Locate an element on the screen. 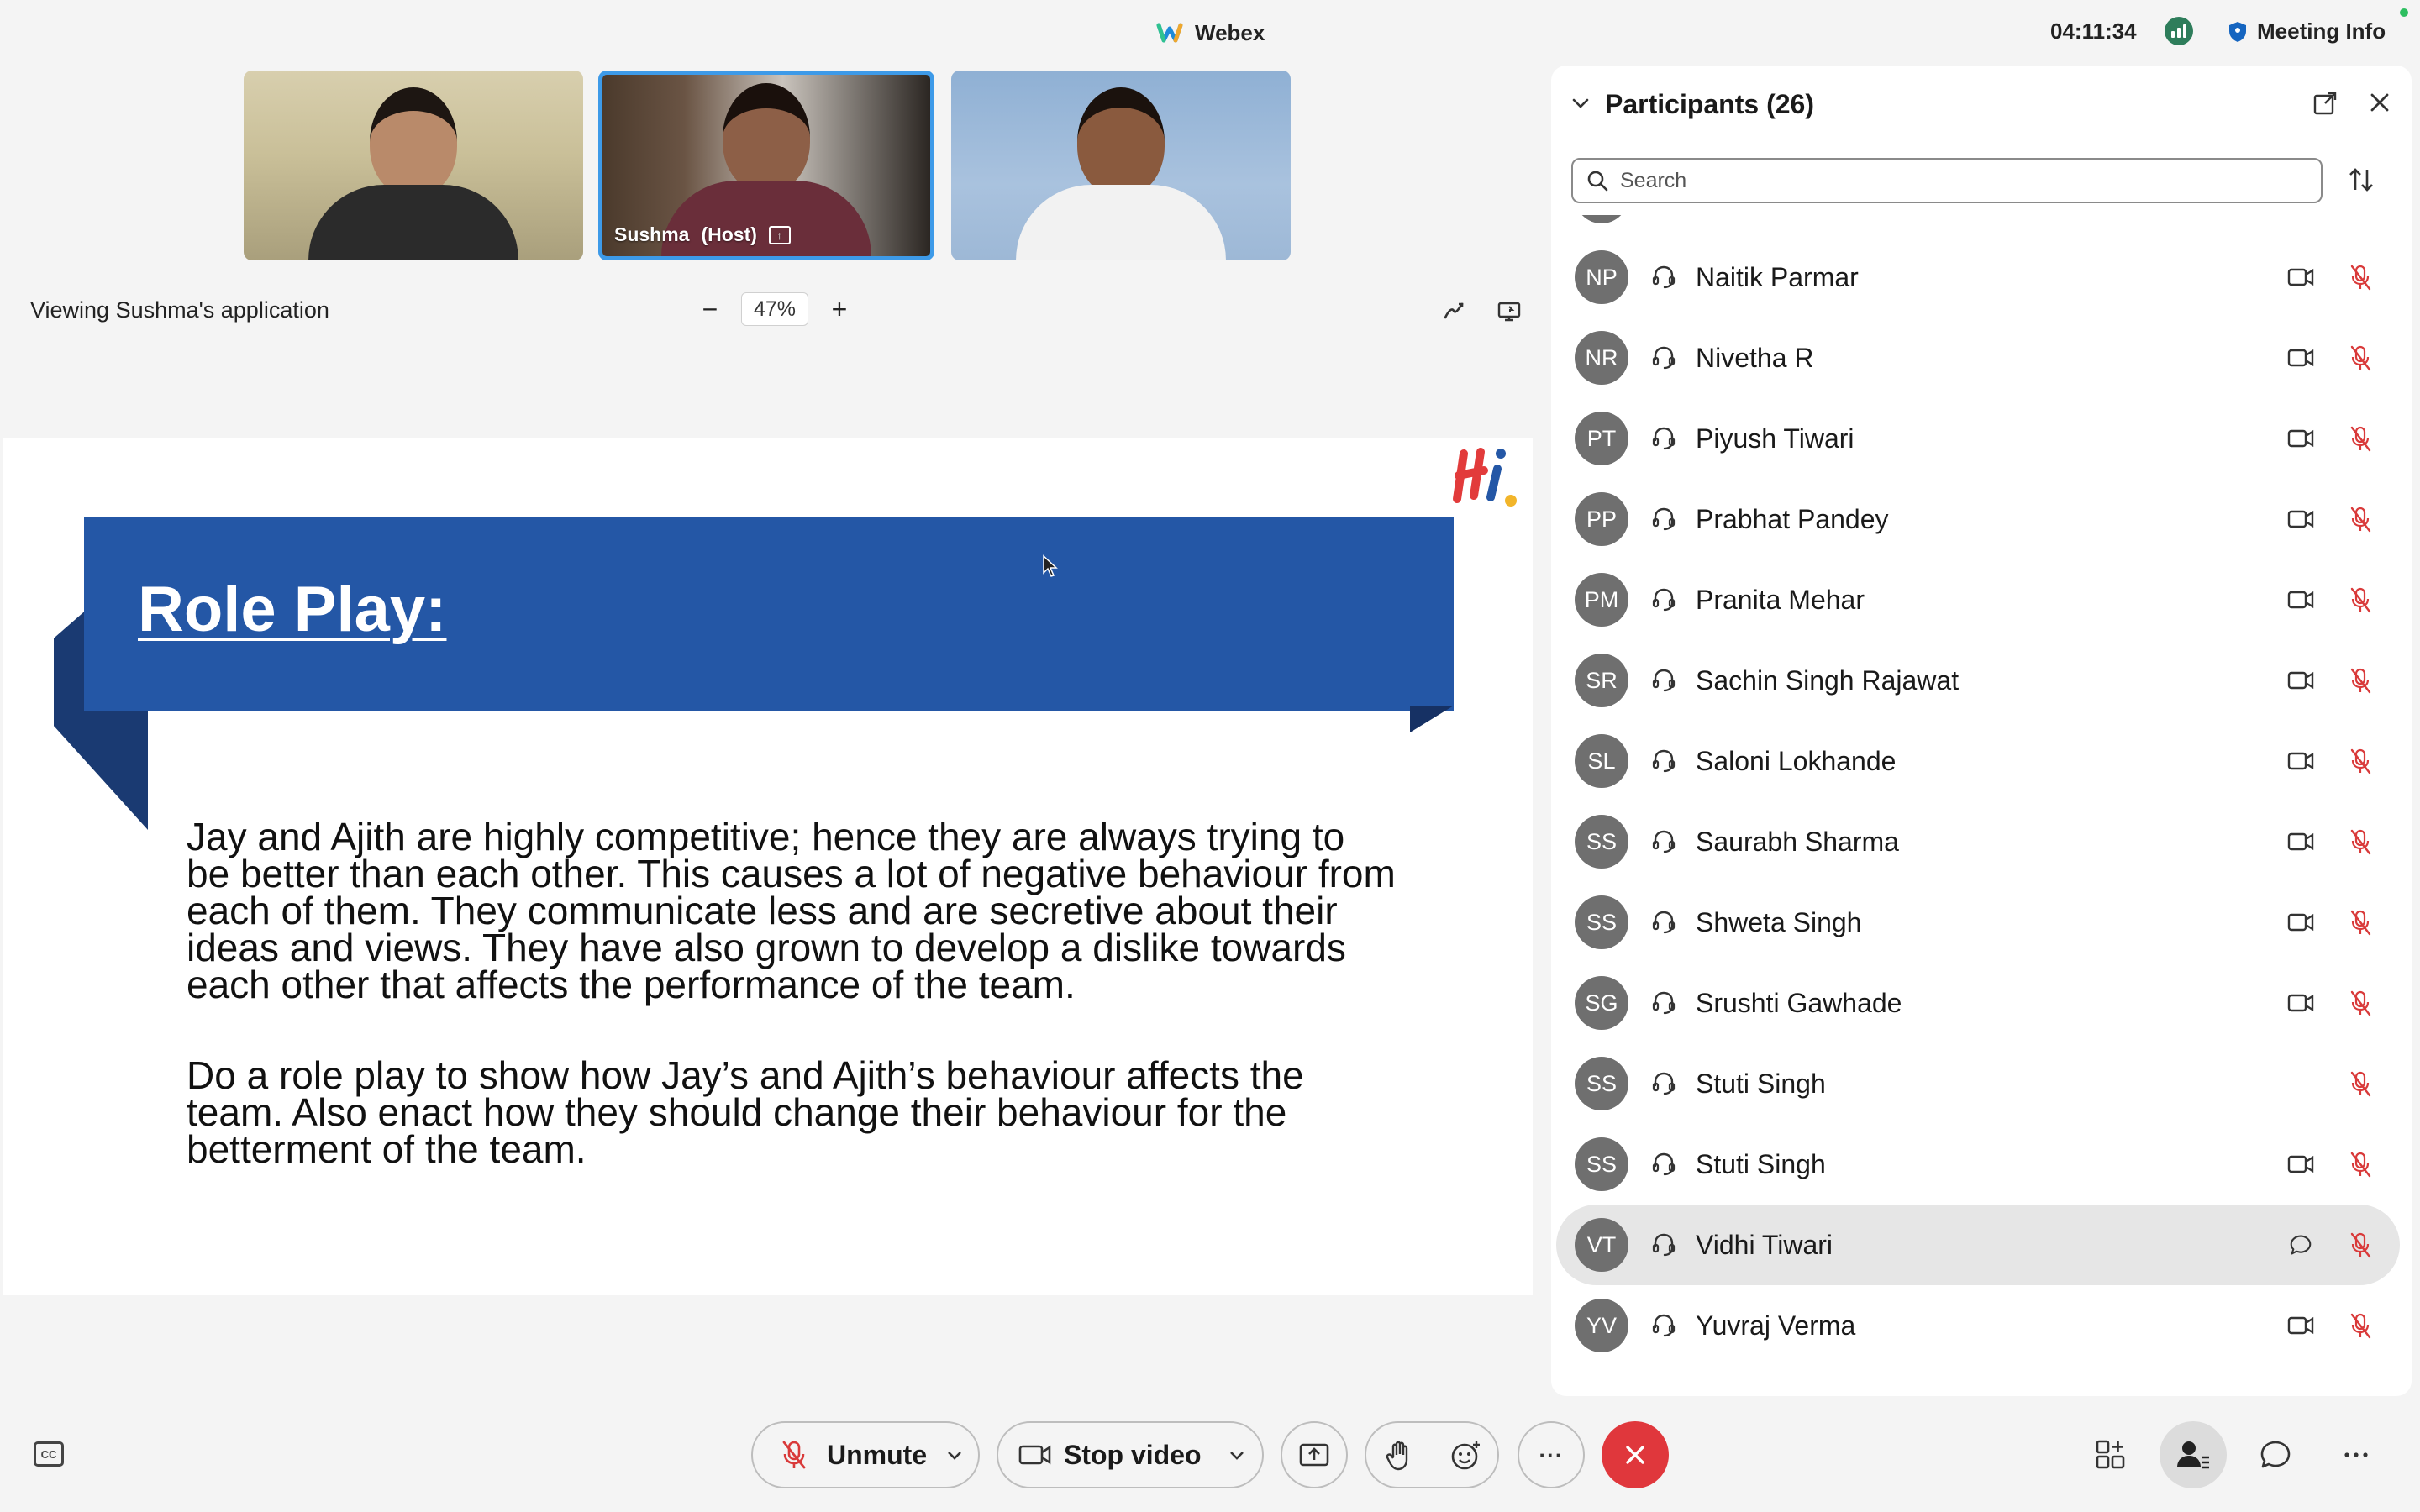 The image size is (2420, 1512). more-icon is located at coordinates (2356, 1455).